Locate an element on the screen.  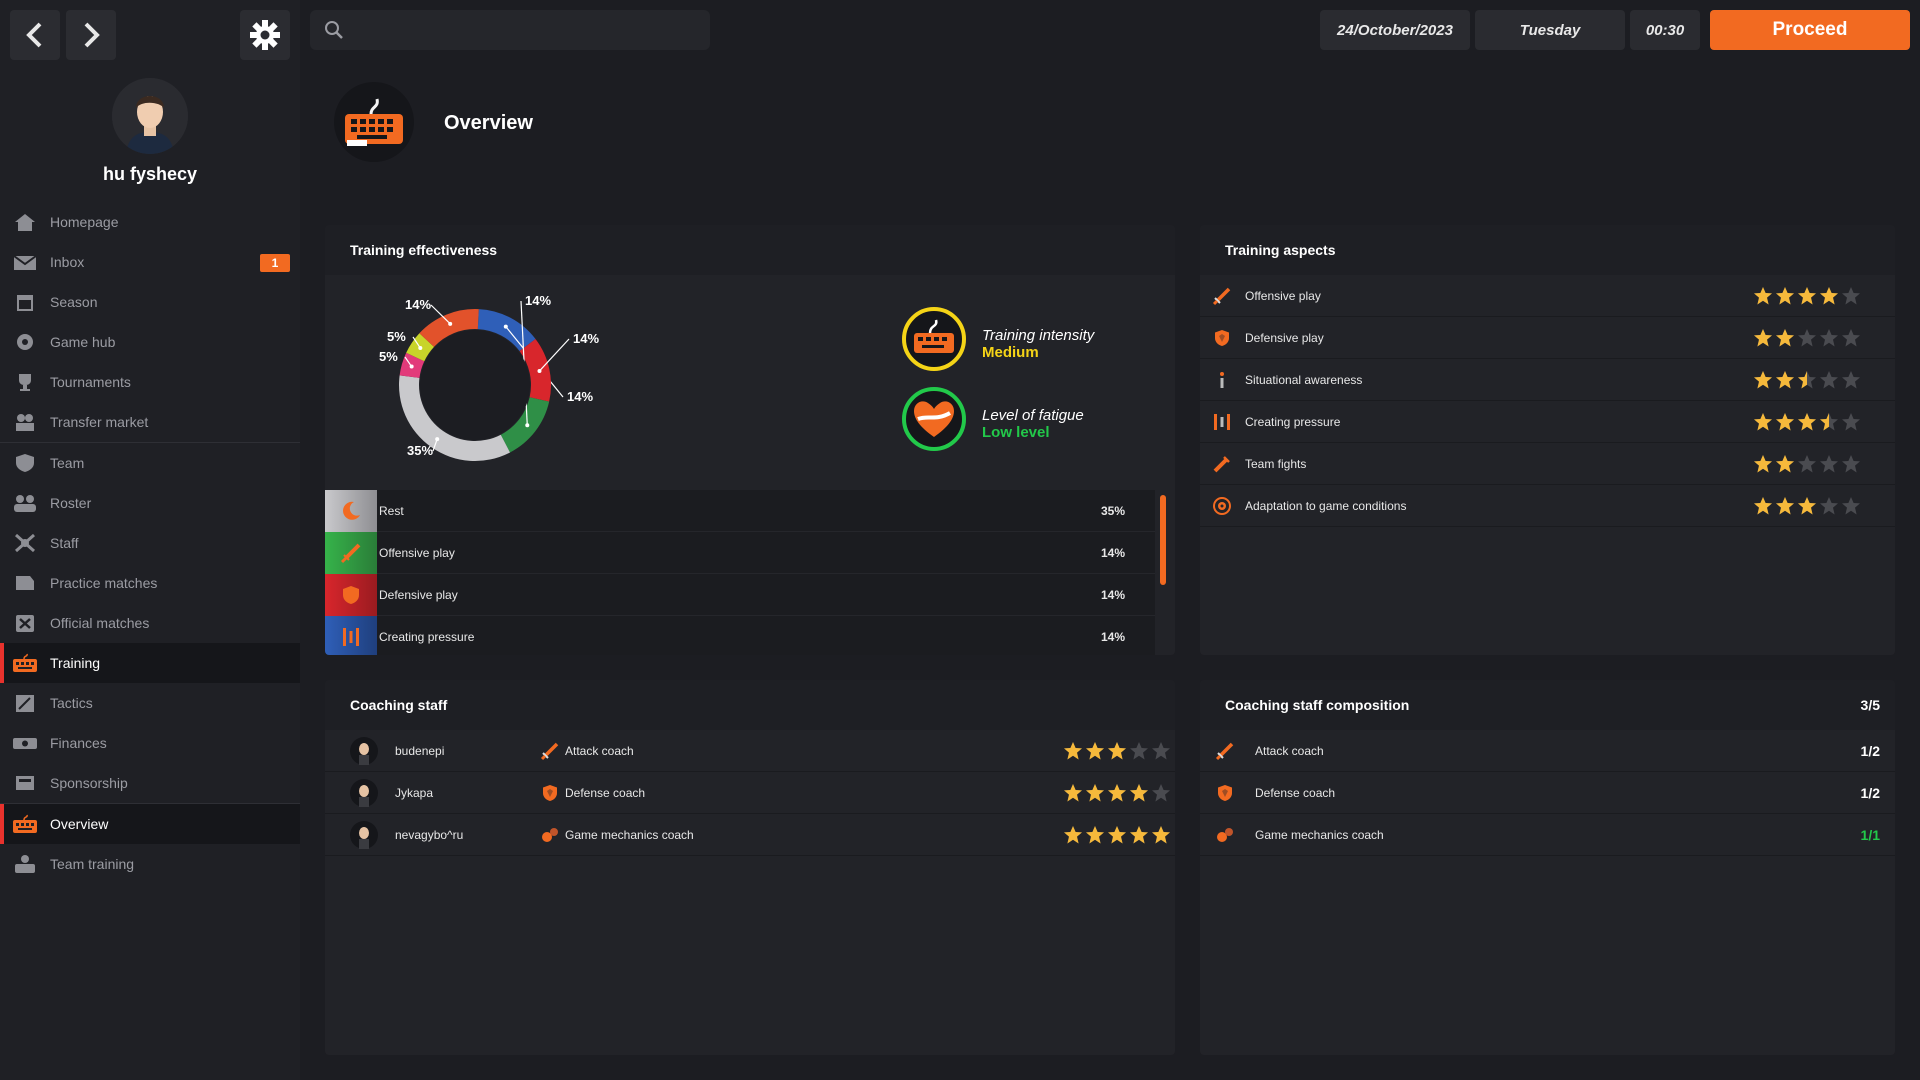
aspect-row: Defensive play is located at coordinates (1547, 338).